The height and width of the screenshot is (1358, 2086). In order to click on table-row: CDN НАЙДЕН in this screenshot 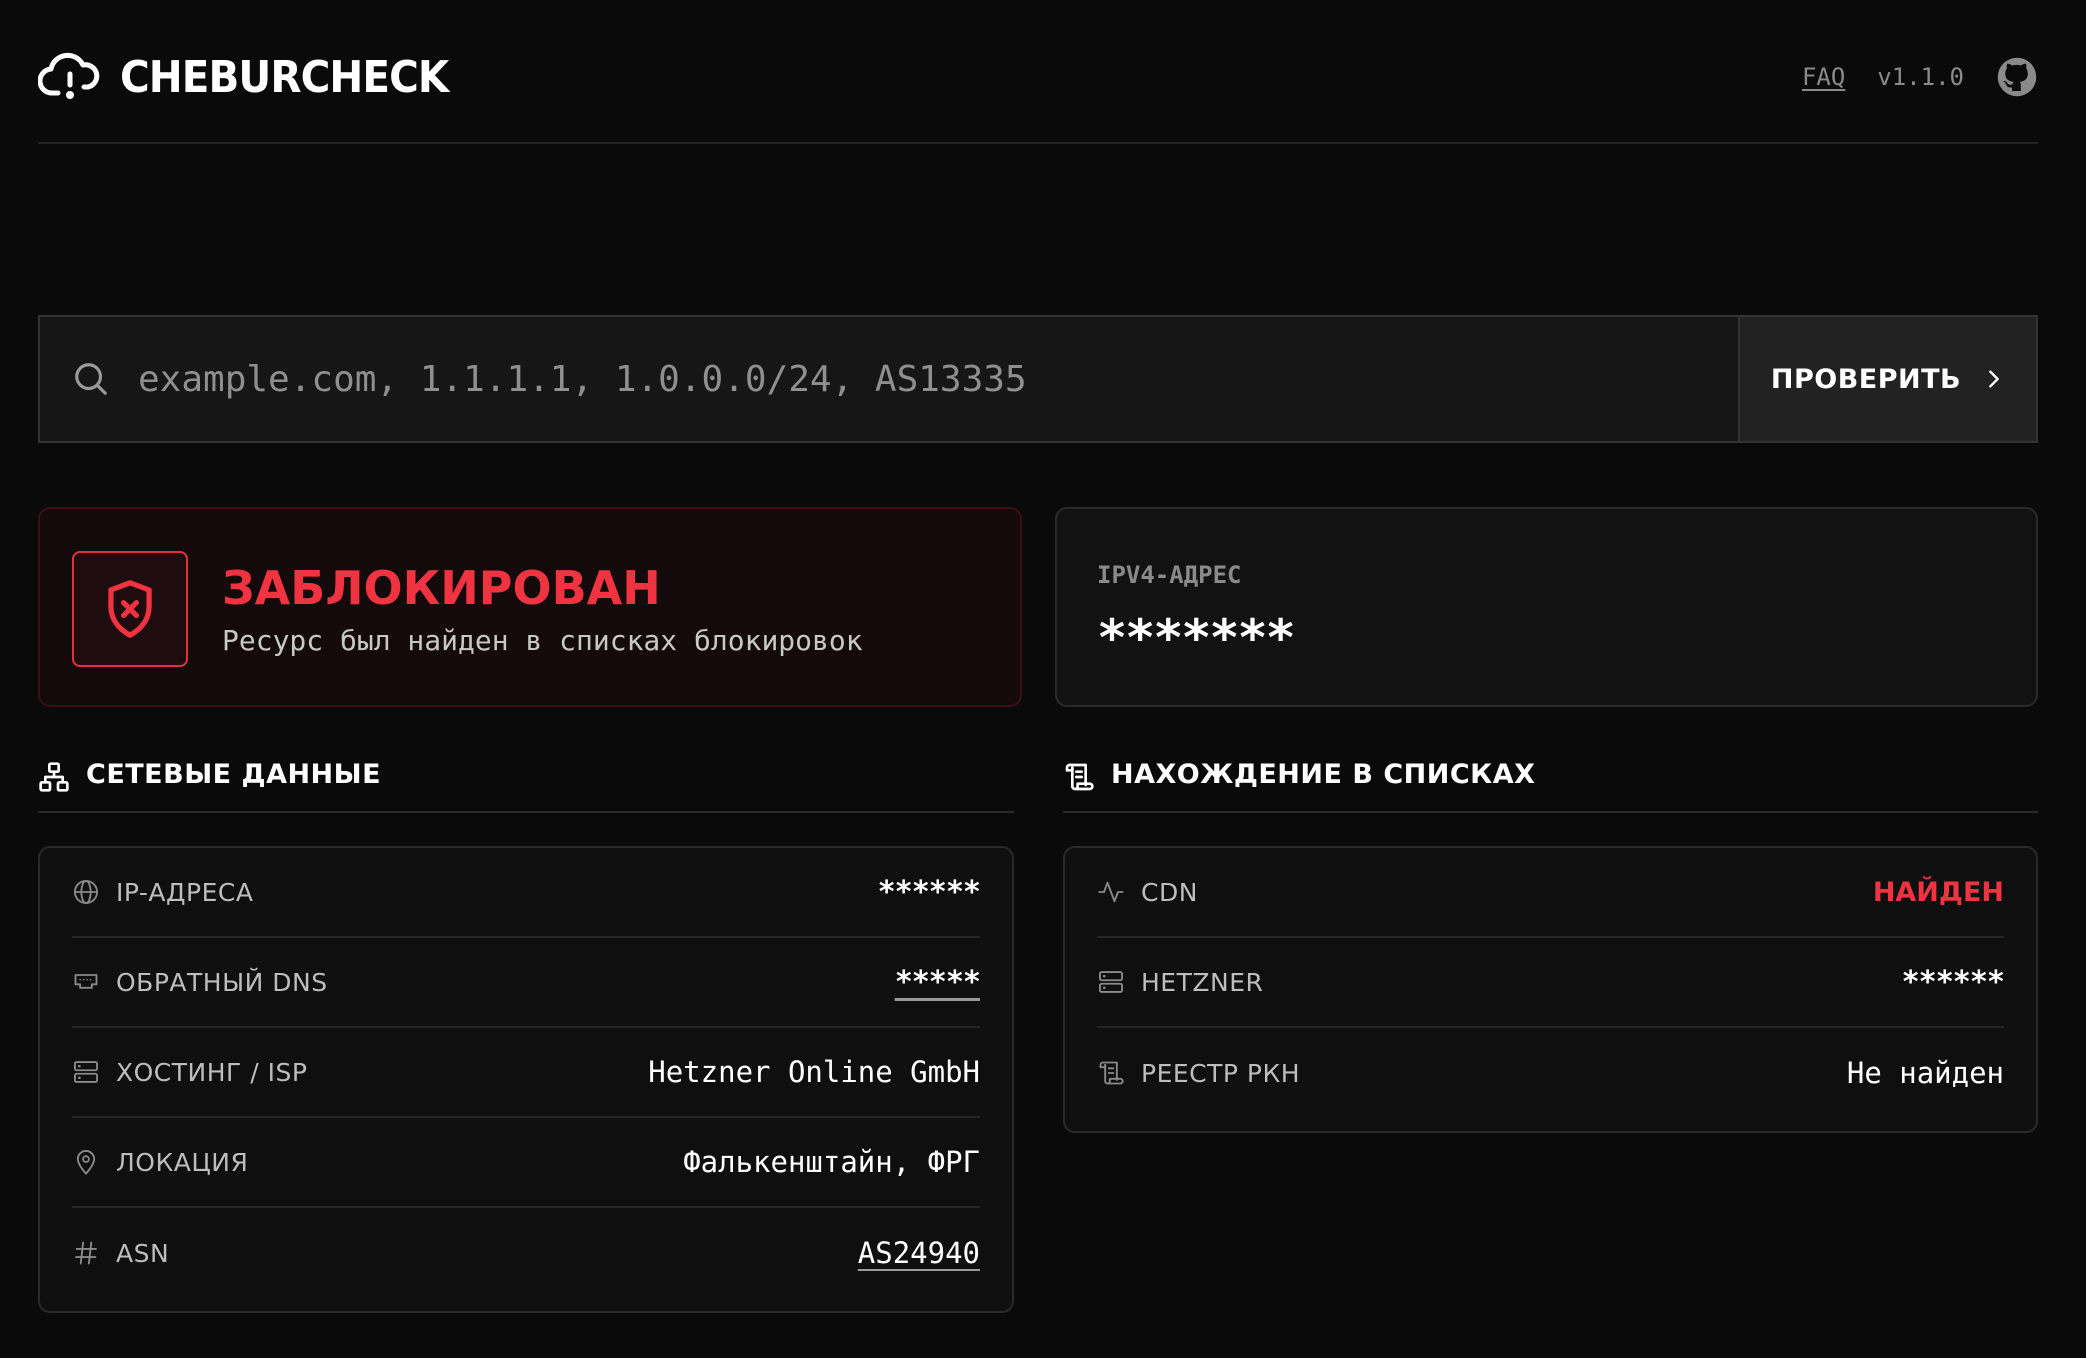, I will do `click(1550, 893)`.